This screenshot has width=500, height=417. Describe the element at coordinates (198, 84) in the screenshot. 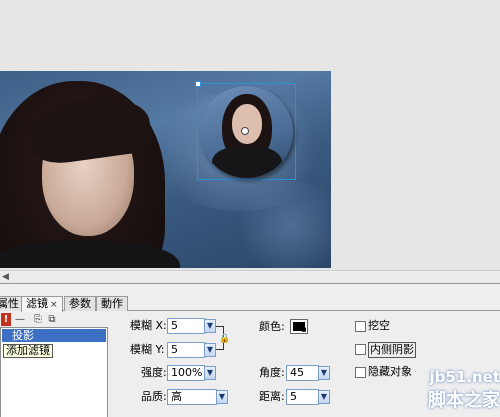

I see `transform-handle` at that location.